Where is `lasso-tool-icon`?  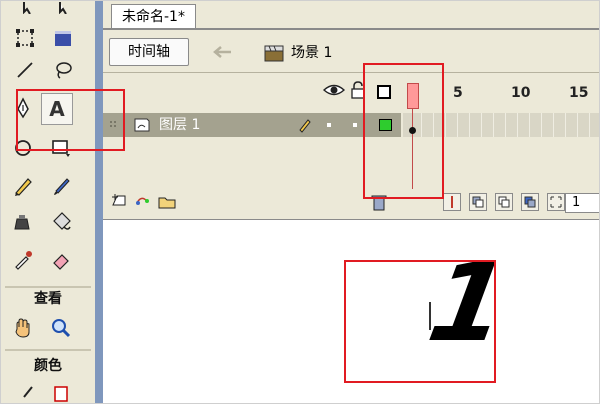 lasso-tool-icon is located at coordinates (63, 70).